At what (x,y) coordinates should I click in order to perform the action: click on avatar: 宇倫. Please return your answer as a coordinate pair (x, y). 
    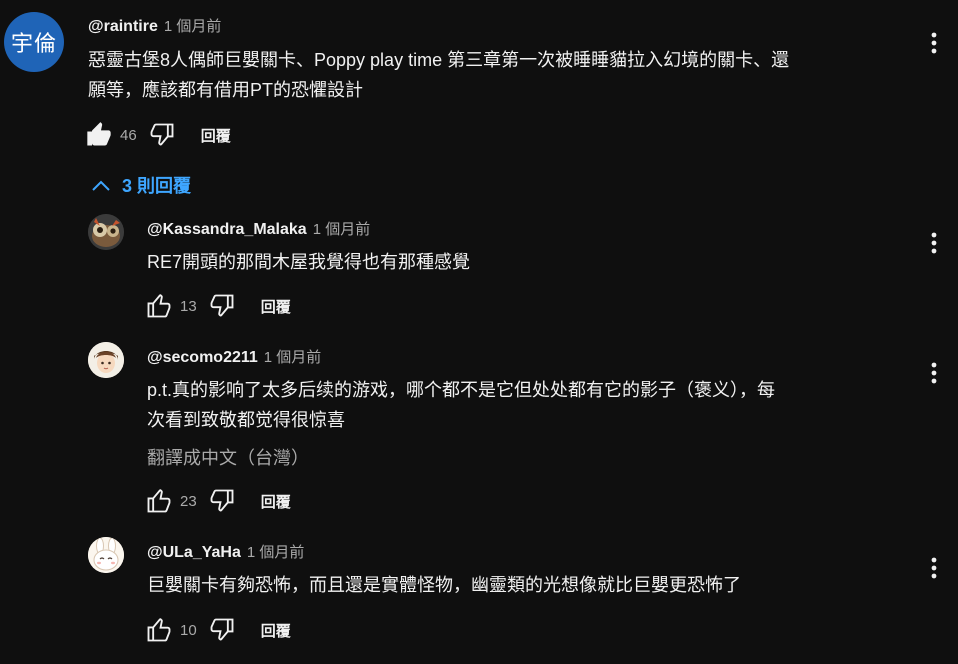
    Looking at the image, I should click on (34, 42).